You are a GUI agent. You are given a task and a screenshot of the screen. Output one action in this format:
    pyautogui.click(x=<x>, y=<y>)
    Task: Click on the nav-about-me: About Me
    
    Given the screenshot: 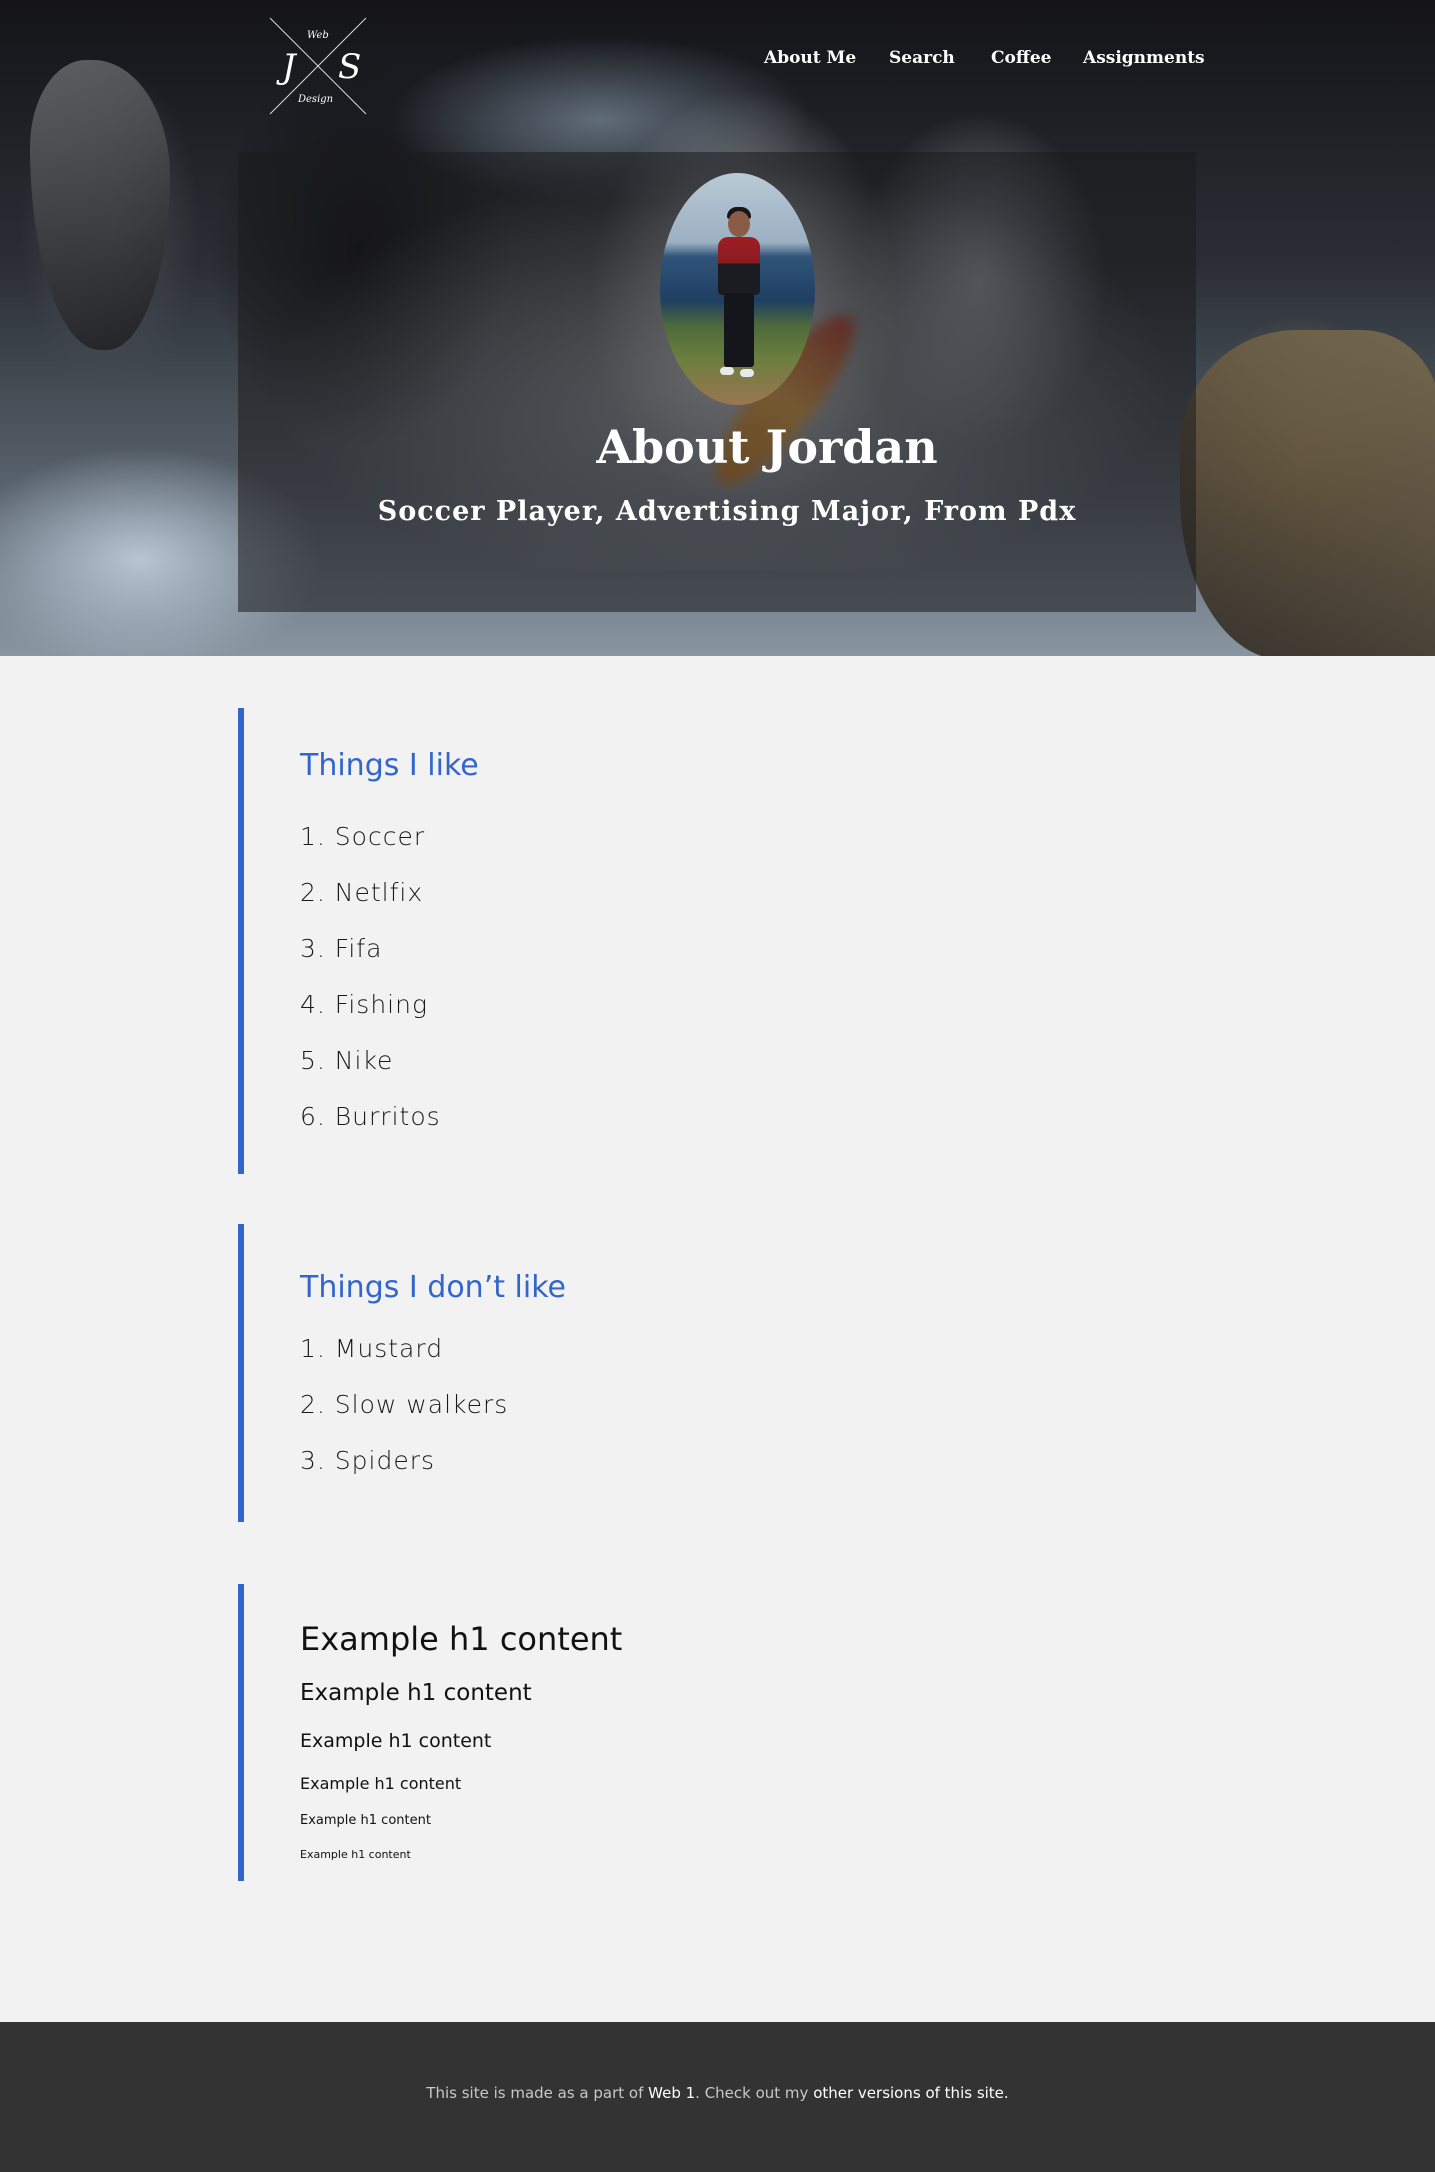 What is the action you would take?
    pyautogui.click(x=810, y=58)
    